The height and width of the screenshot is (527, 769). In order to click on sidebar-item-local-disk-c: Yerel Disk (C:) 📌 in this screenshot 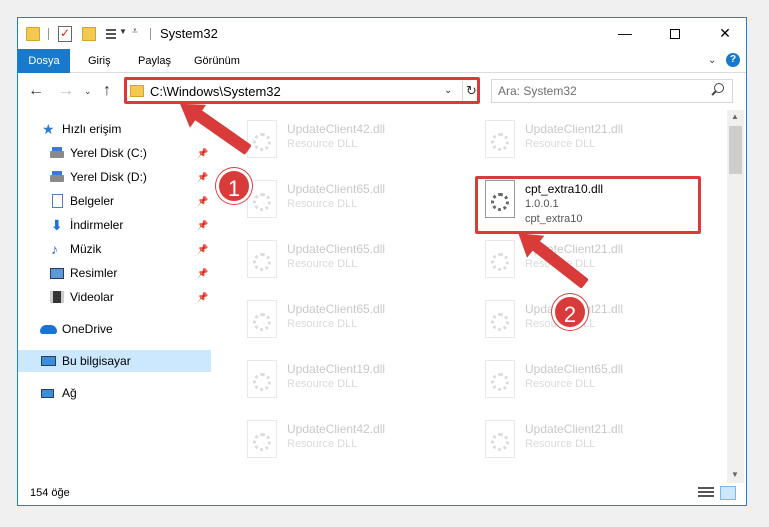, I will do `click(114, 153)`.